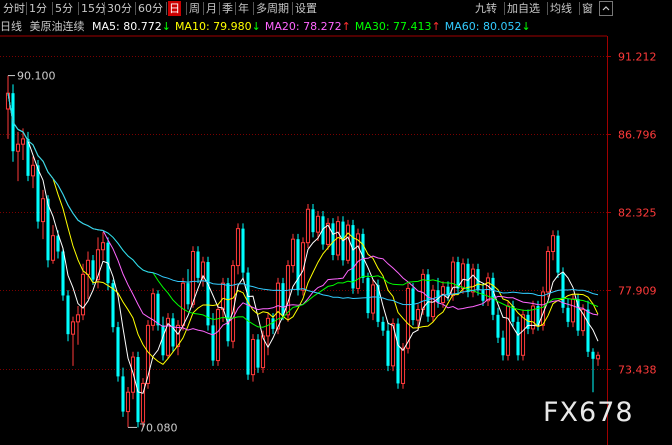  I want to click on high-price-label: 90.100, so click(36, 76).